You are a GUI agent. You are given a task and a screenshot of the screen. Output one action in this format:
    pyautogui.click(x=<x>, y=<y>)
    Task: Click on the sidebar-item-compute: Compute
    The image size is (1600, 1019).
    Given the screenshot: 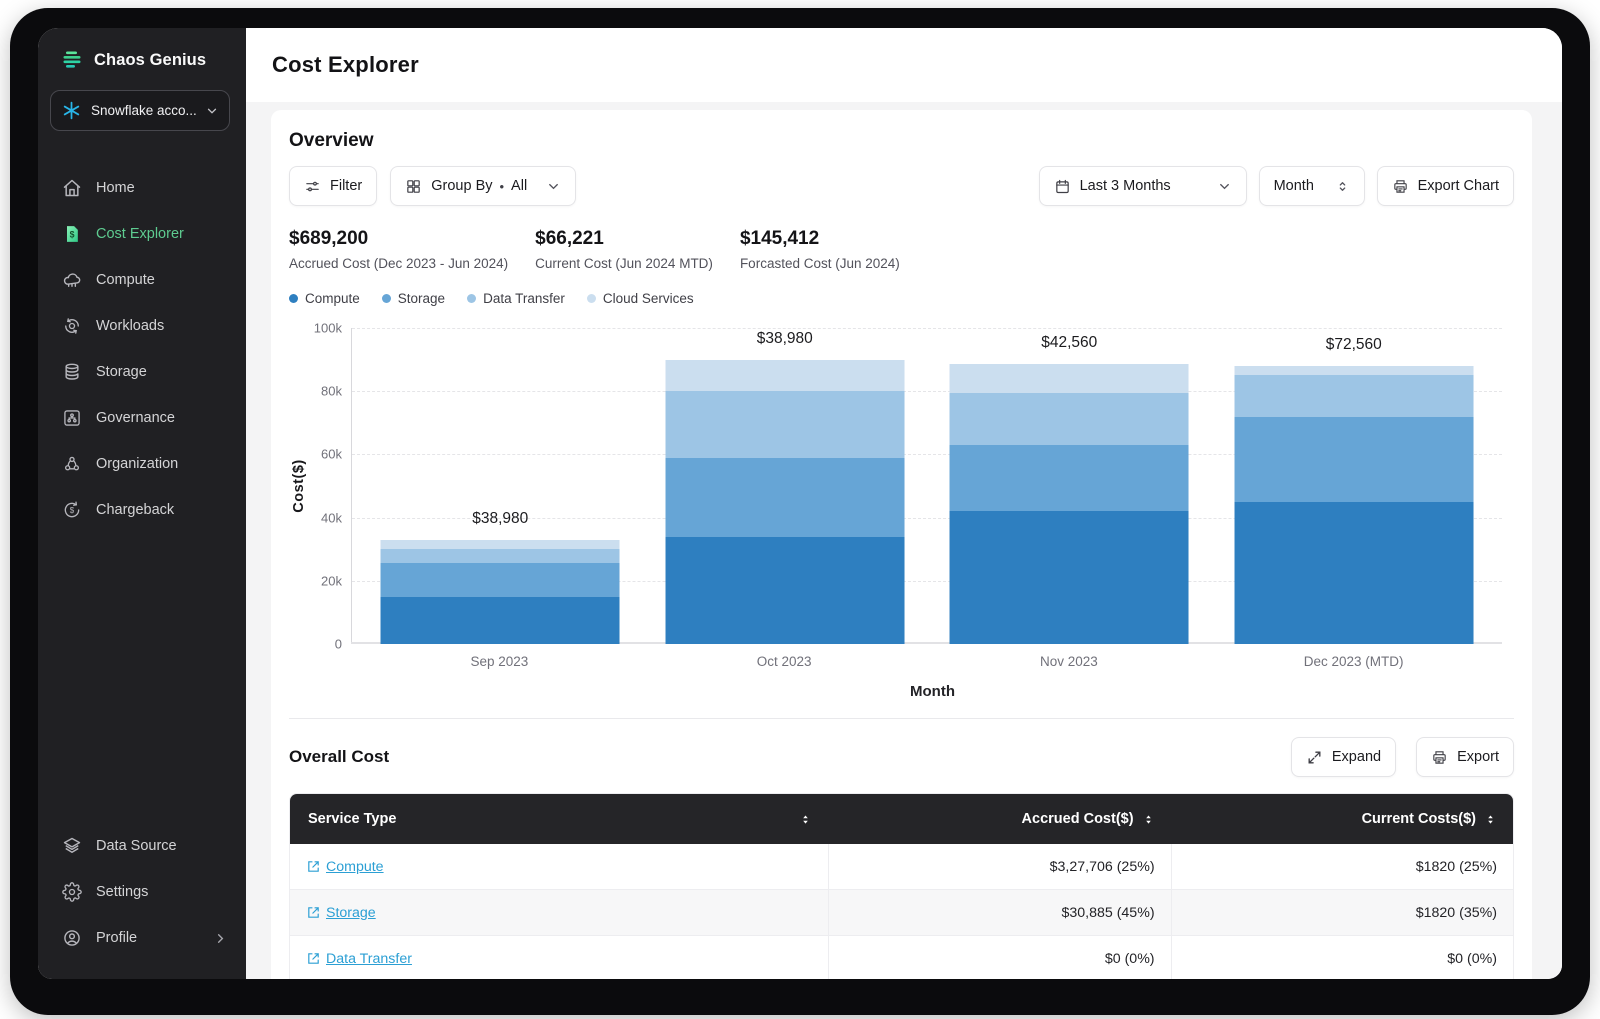 What is the action you would take?
    pyautogui.click(x=142, y=280)
    